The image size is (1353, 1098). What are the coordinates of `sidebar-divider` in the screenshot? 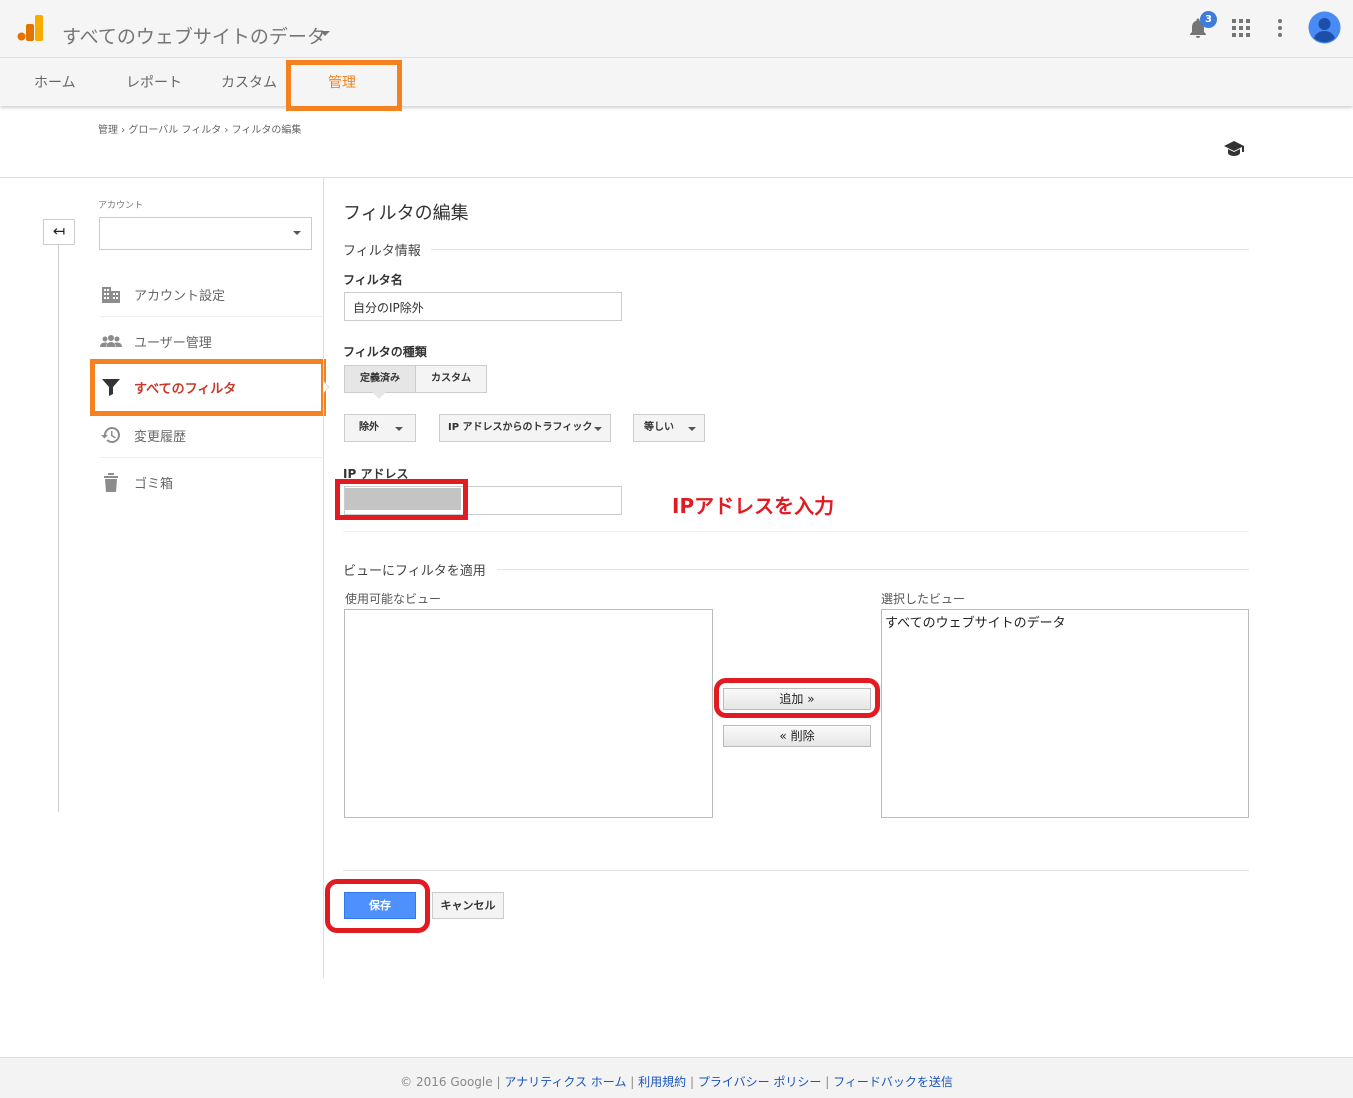 It's located at (323, 578).